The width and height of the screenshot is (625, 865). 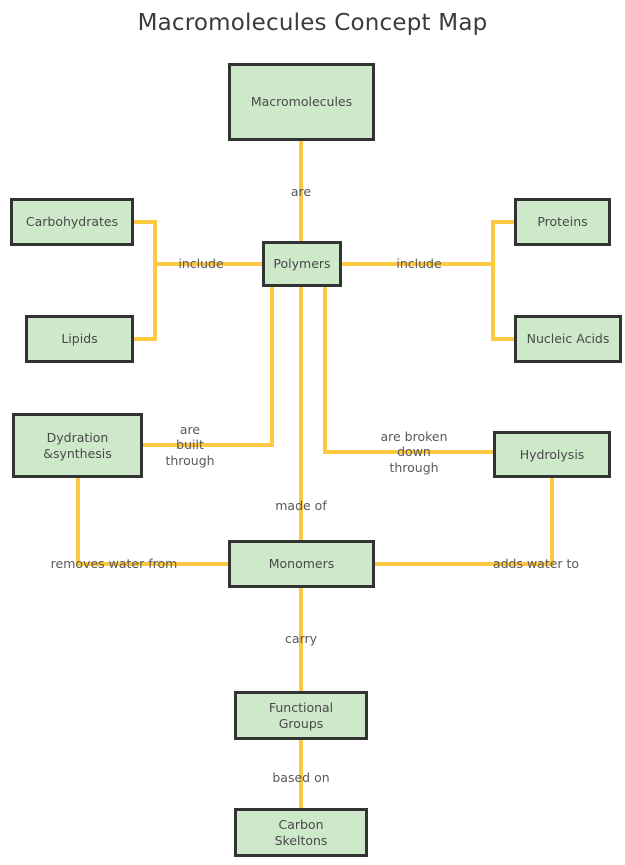 I want to click on node-carbohydrates-label: Carbohydrates, so click(x=72, y=222).